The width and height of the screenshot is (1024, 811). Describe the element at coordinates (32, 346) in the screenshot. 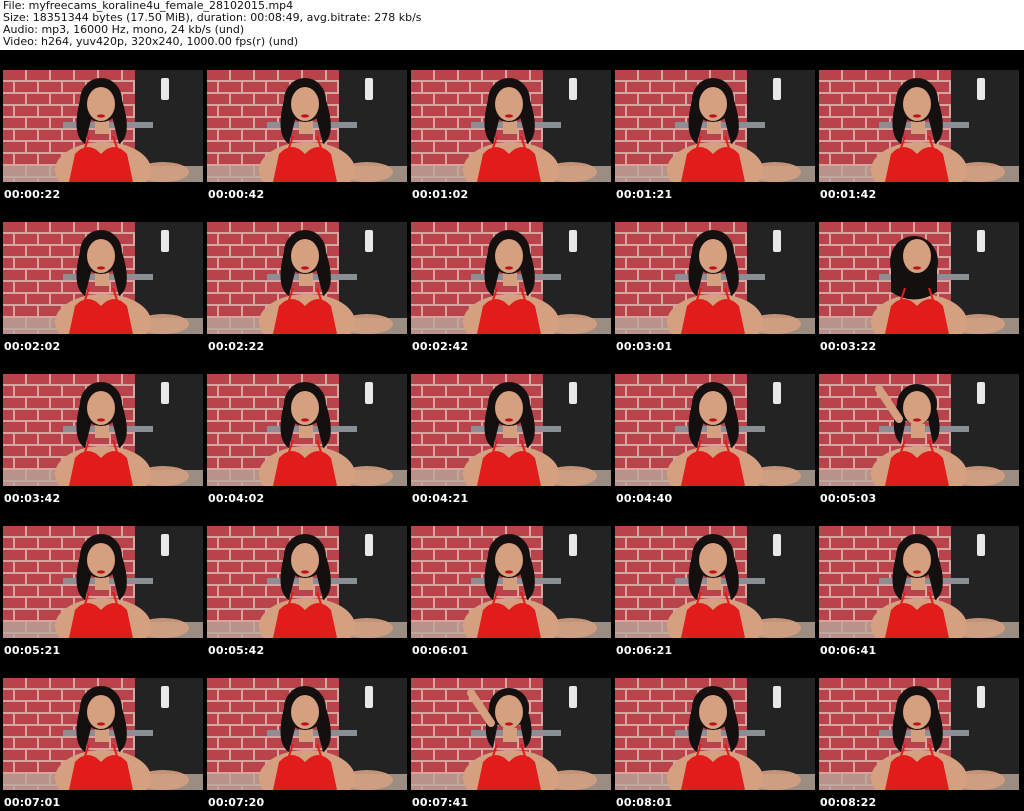

I see `frame-timestamp: 00:02:02` at that location.